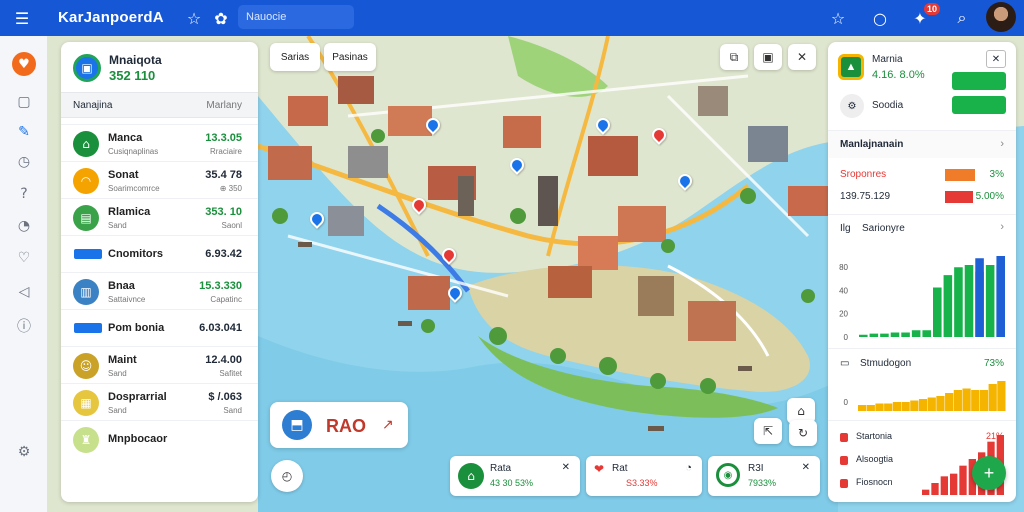 This screenshot has height=512, width=1024. I want to click on list-item: Pom bonia 6.03.041, so click(159, 329).